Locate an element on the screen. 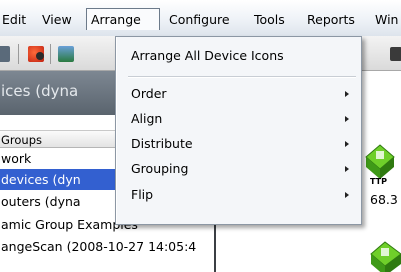 The height and width of the screenshot is (272, 401). device-node is located at coordinates (385, 254).